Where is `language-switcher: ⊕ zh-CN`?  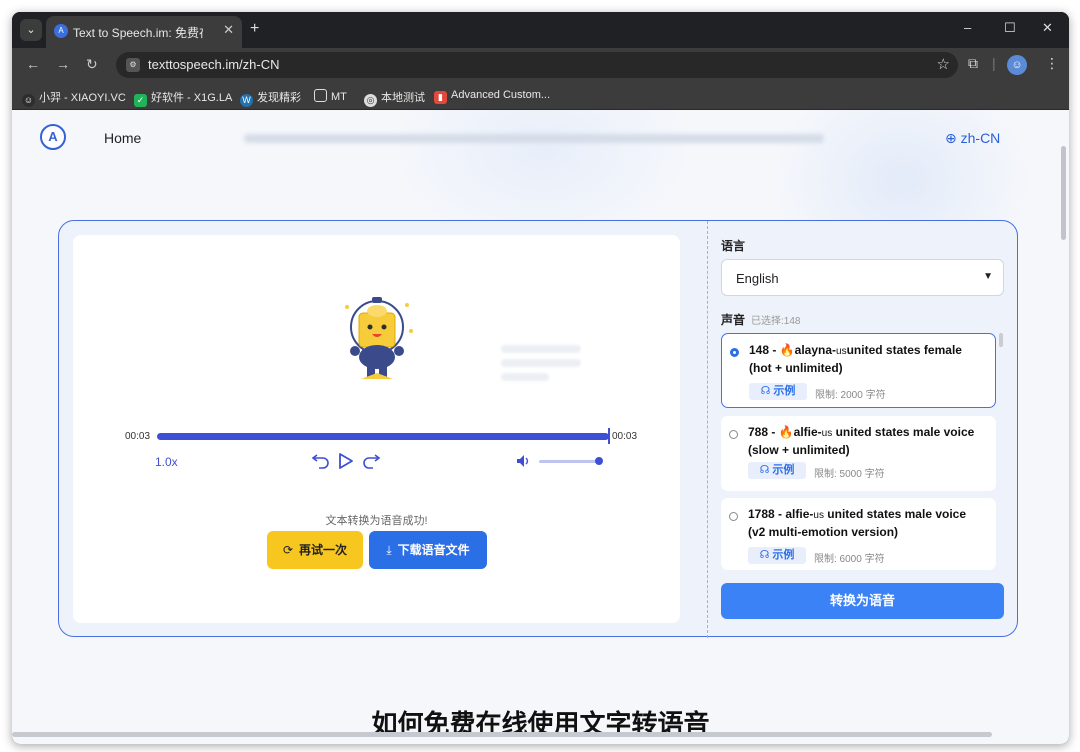 language-switcher: ⊕ zh-CN is located at coordinates (972, 138).